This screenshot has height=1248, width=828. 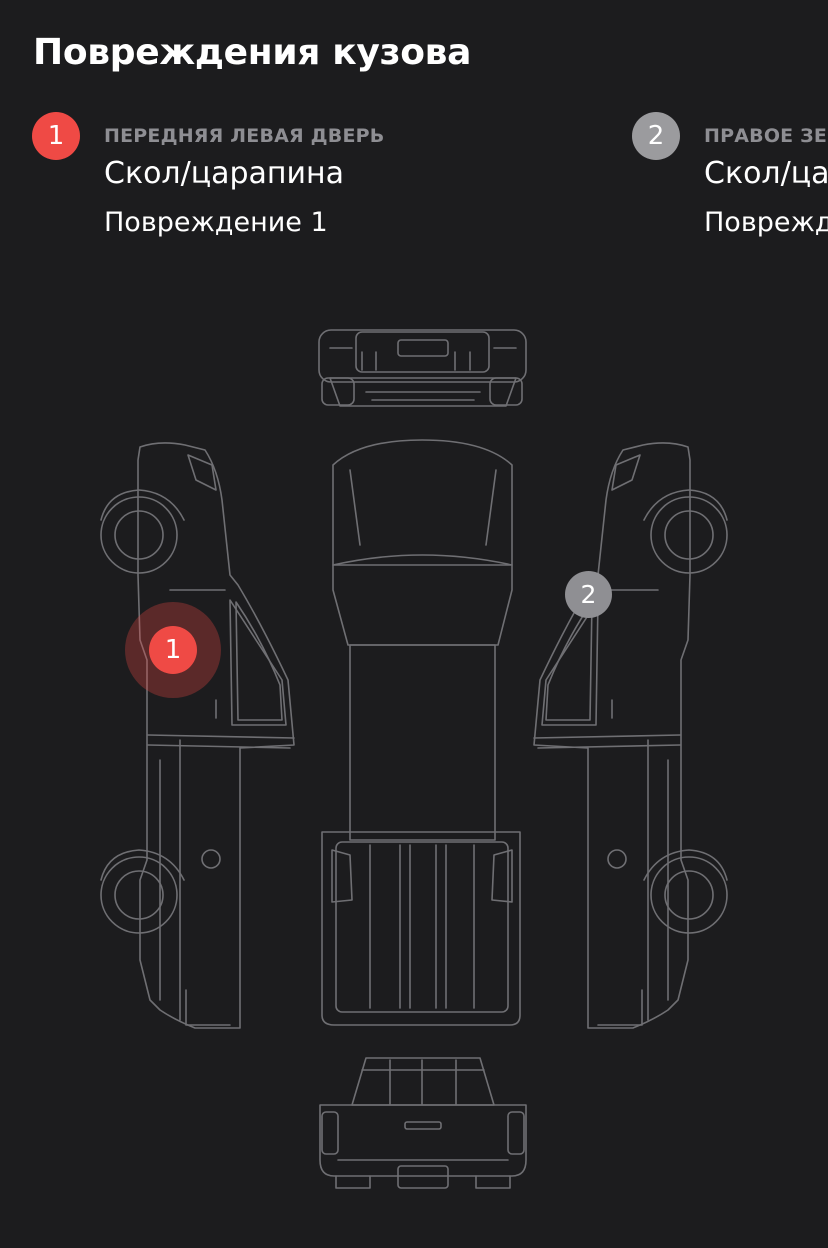 What do you see at coordinates (216, 222) in the screenshot?
I see `damage-name: Повреждение 1` at bounding box center [216, 222].